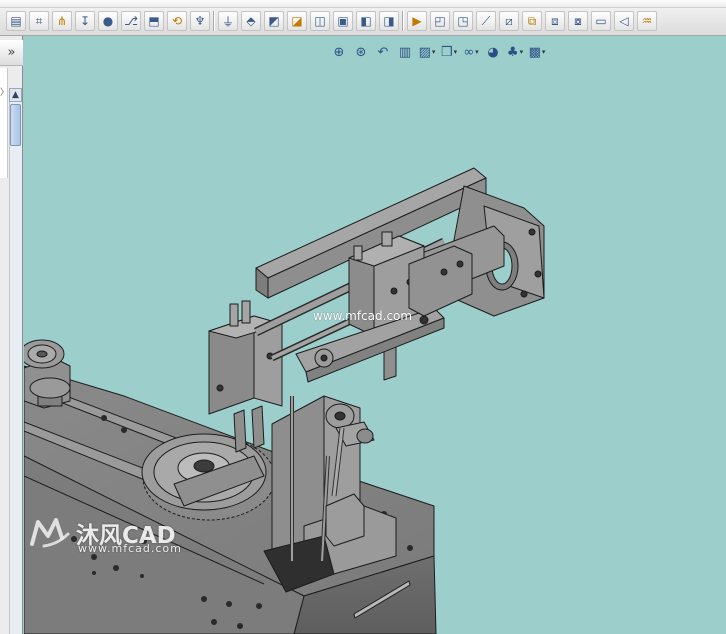 The width and height of the screenshot is (726, 634). I want to click on section-view-icon: ▥, so click(405, 52).